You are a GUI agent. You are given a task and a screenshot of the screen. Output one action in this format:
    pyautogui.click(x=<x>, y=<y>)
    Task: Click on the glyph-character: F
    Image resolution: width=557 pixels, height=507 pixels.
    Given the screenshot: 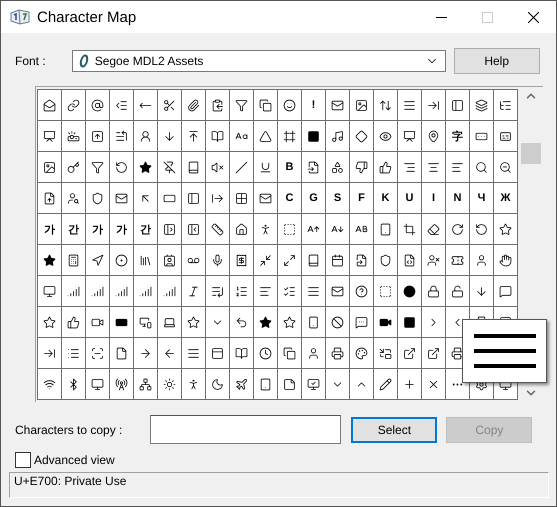 What is the action you would take?
    pyautogui.click(x=361, y=198)
    